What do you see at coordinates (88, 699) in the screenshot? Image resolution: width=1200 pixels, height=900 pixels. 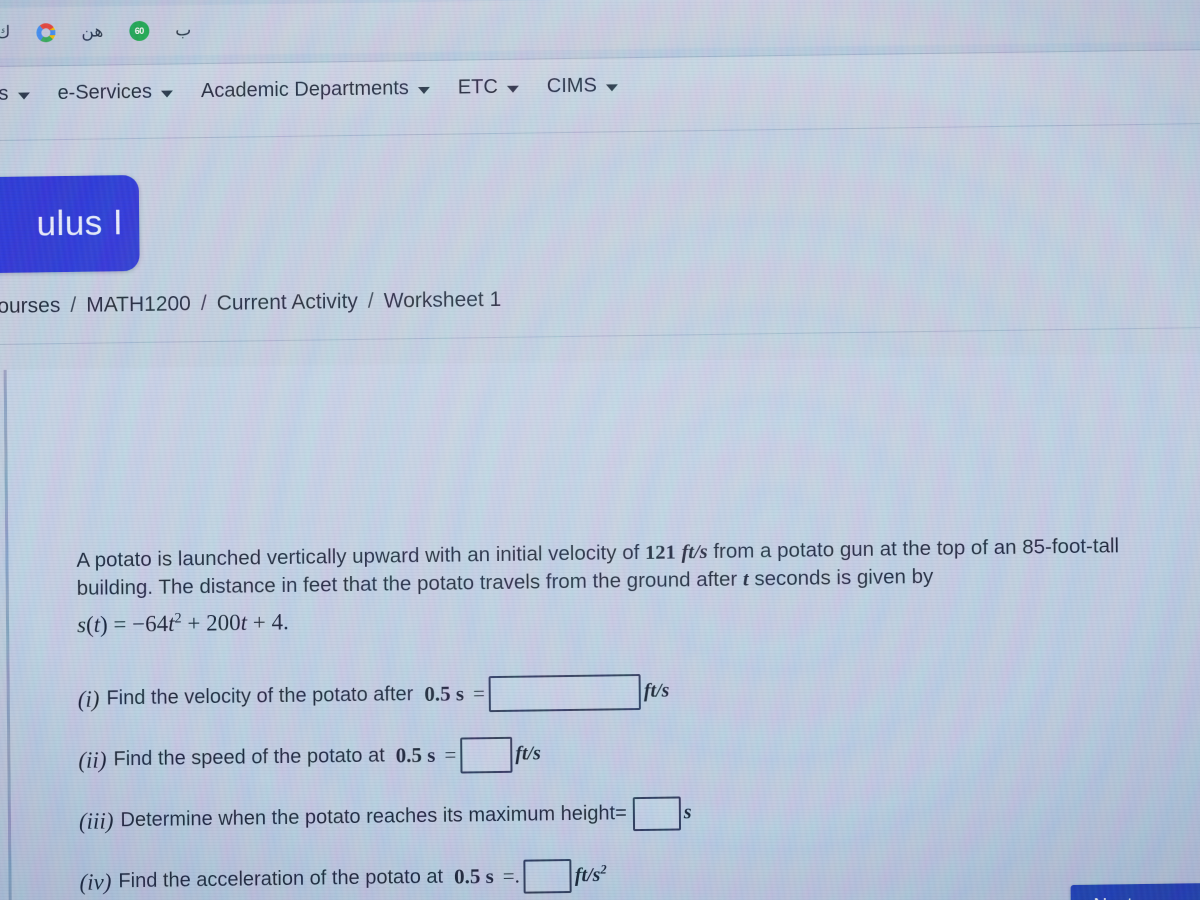 I see `item-label: (i)` at bounding box center [88, 699].